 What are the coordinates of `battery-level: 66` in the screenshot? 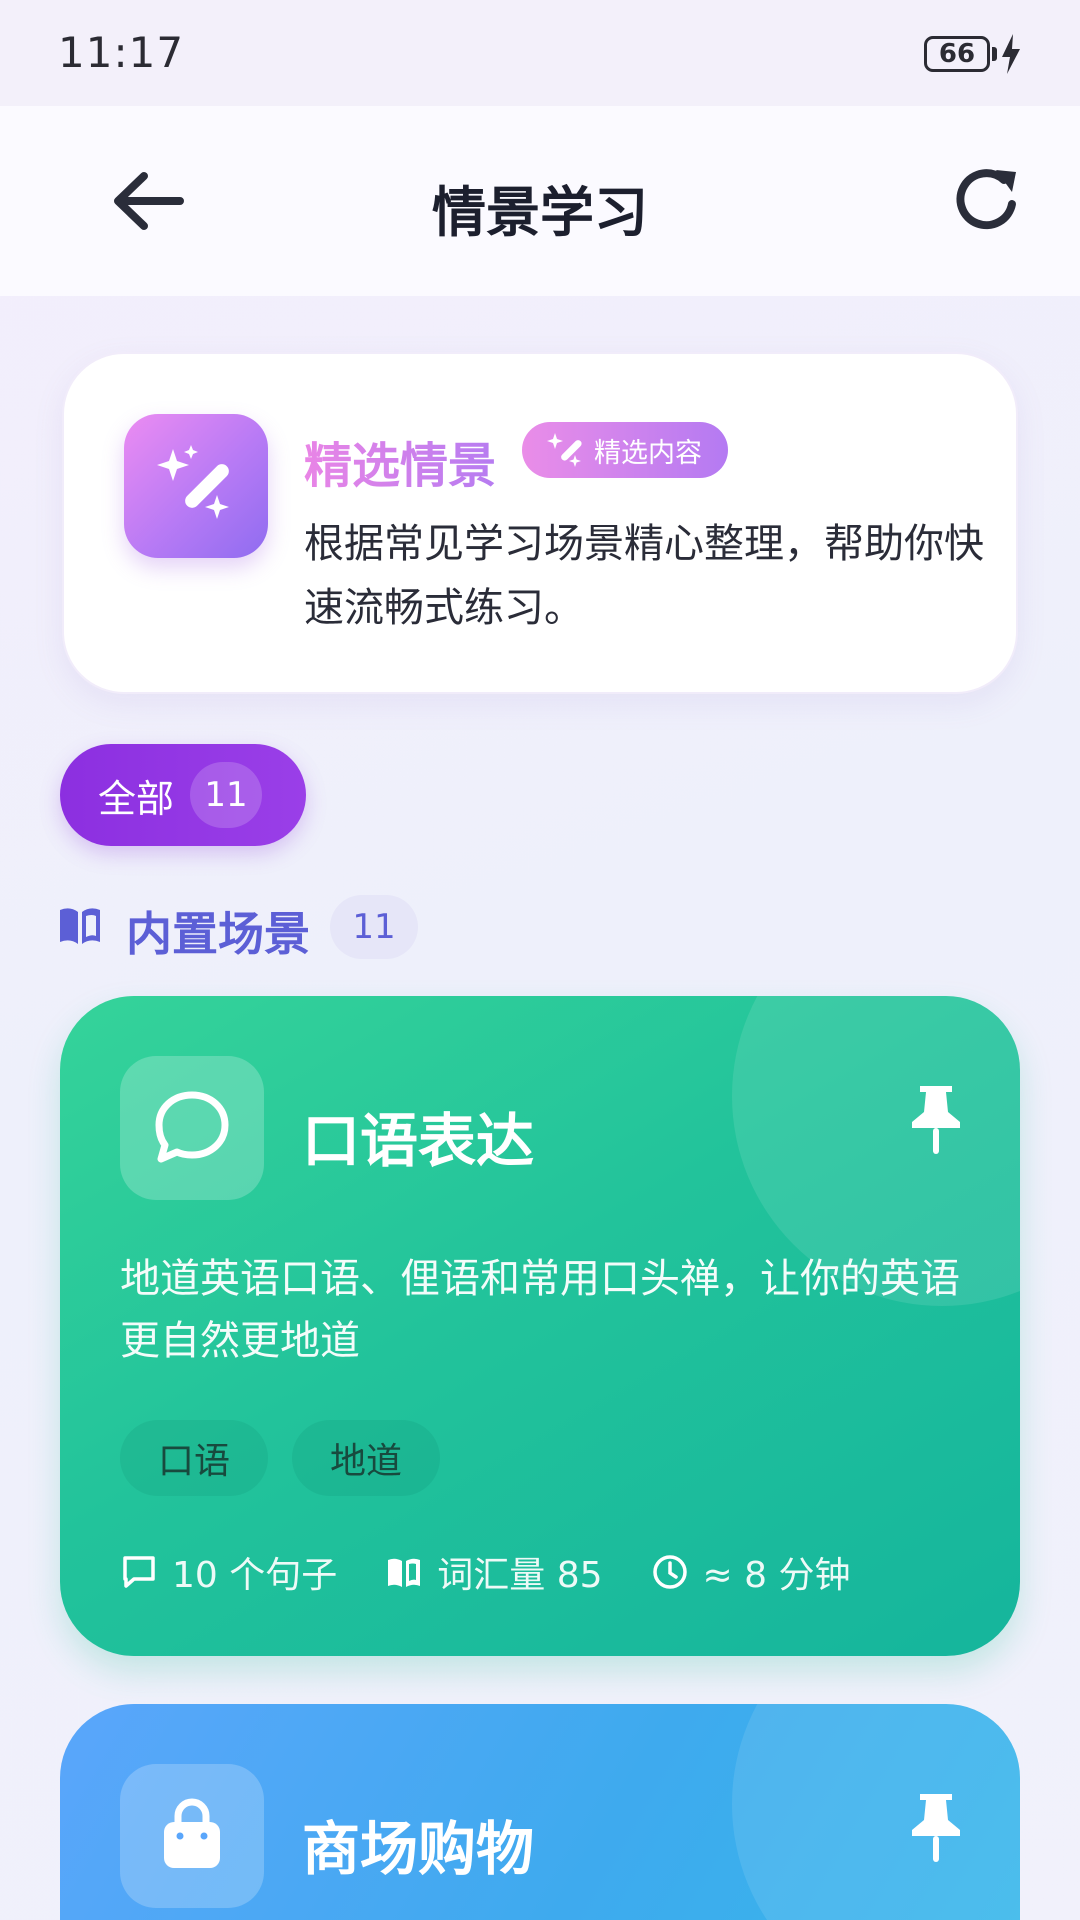 It's located at (957, 54).